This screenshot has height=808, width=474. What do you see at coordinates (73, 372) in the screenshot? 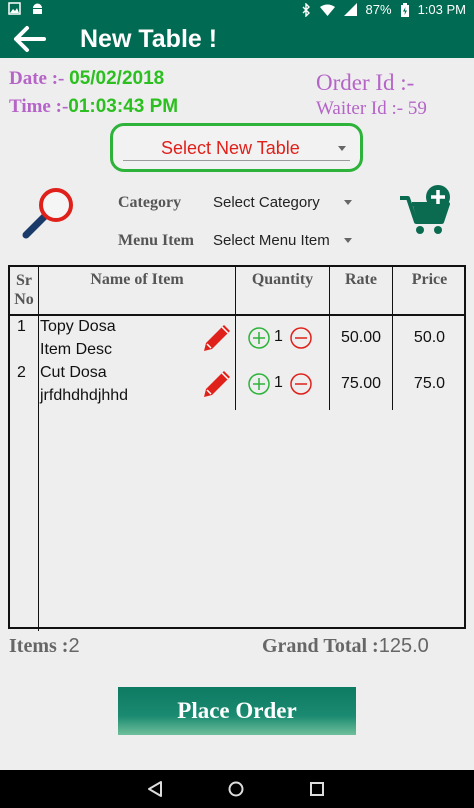
I see `row-2-item-name: Cut Dosa` at bounding box center [73, 372].